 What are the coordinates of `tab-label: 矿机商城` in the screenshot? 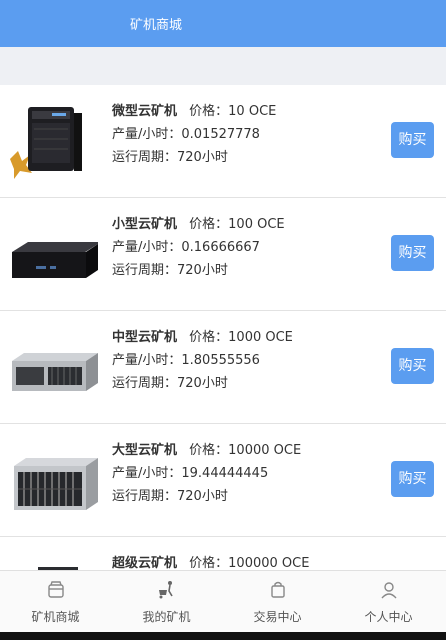 It's located at (55, 617).